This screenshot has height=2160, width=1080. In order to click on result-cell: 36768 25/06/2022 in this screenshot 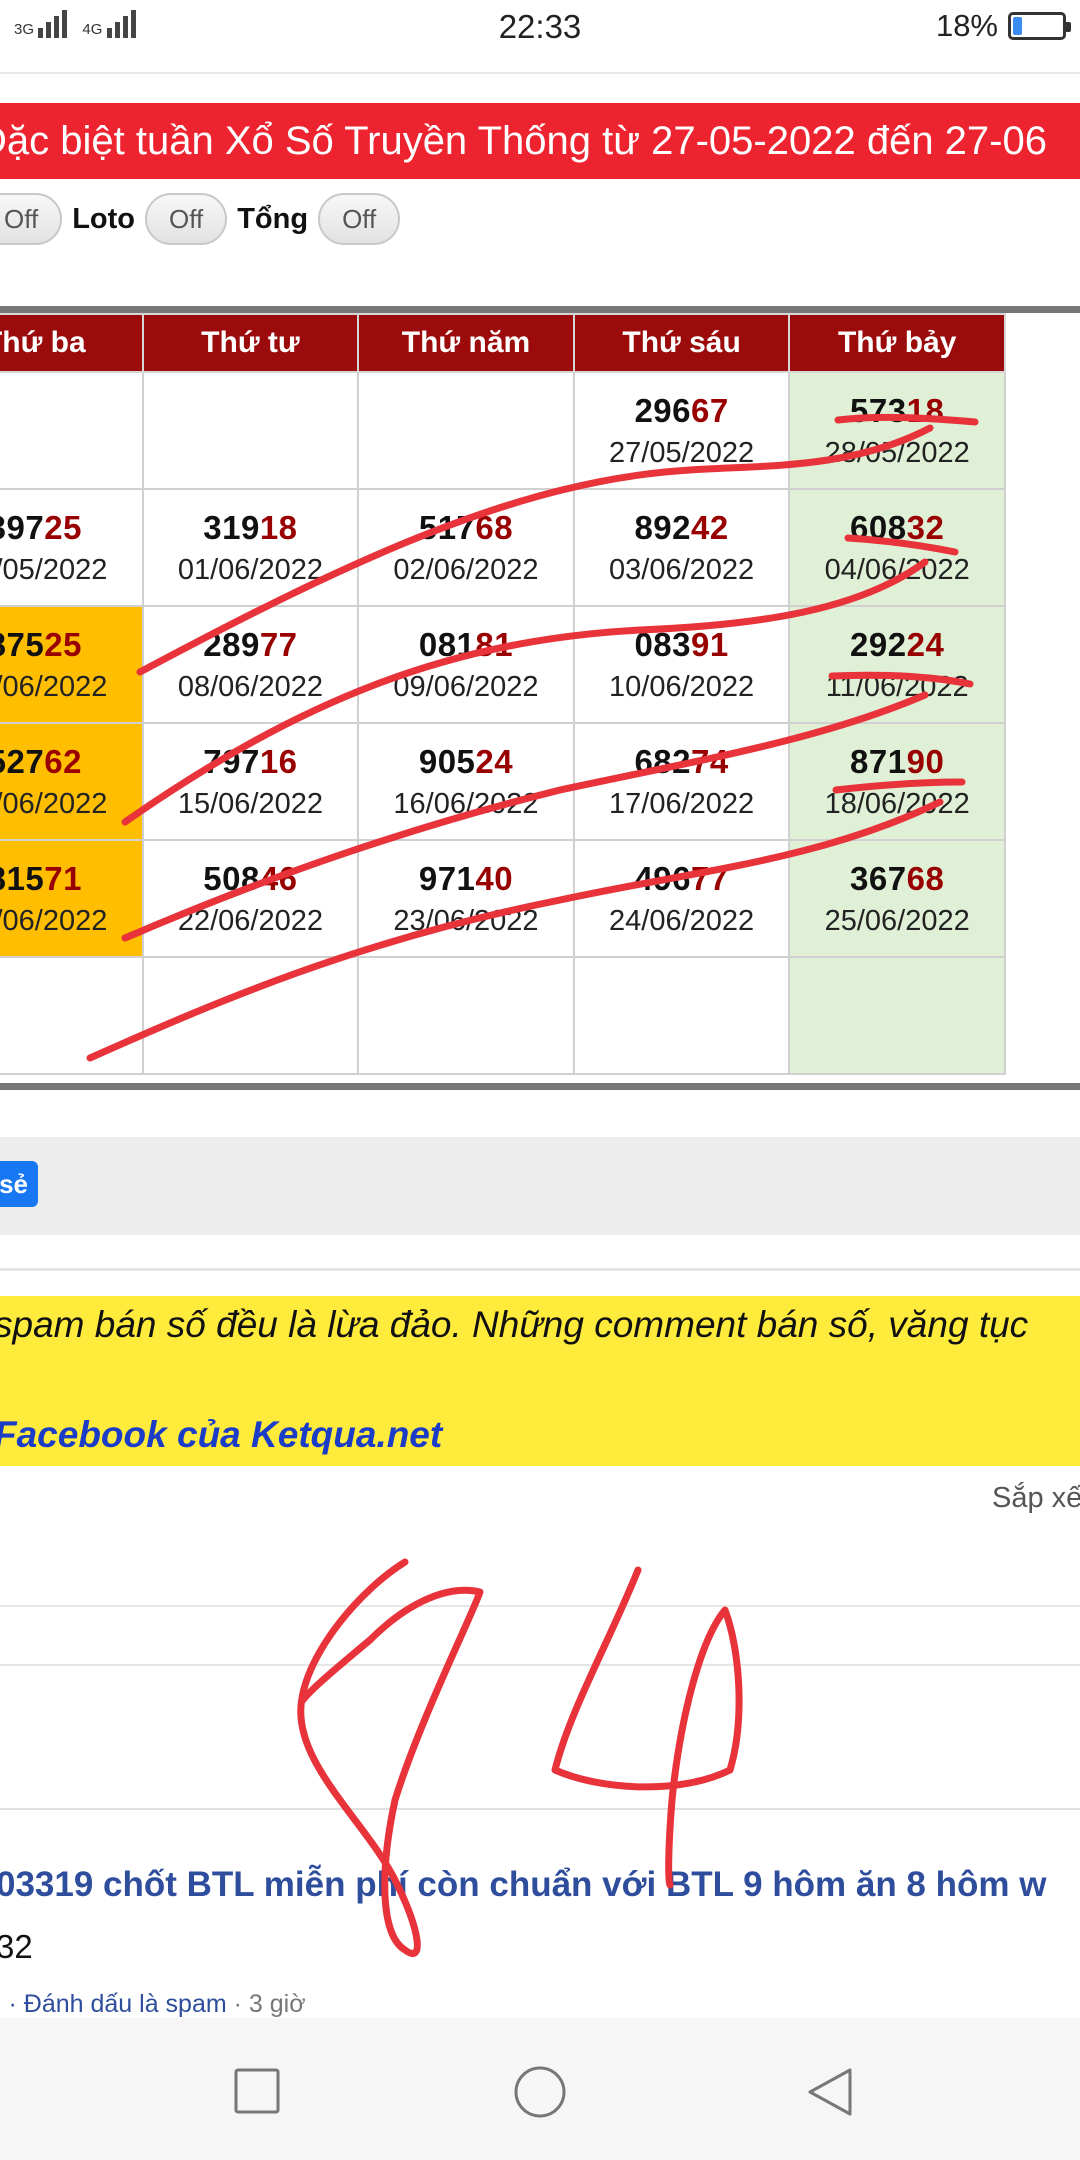, I will do `click(897, 898)`.